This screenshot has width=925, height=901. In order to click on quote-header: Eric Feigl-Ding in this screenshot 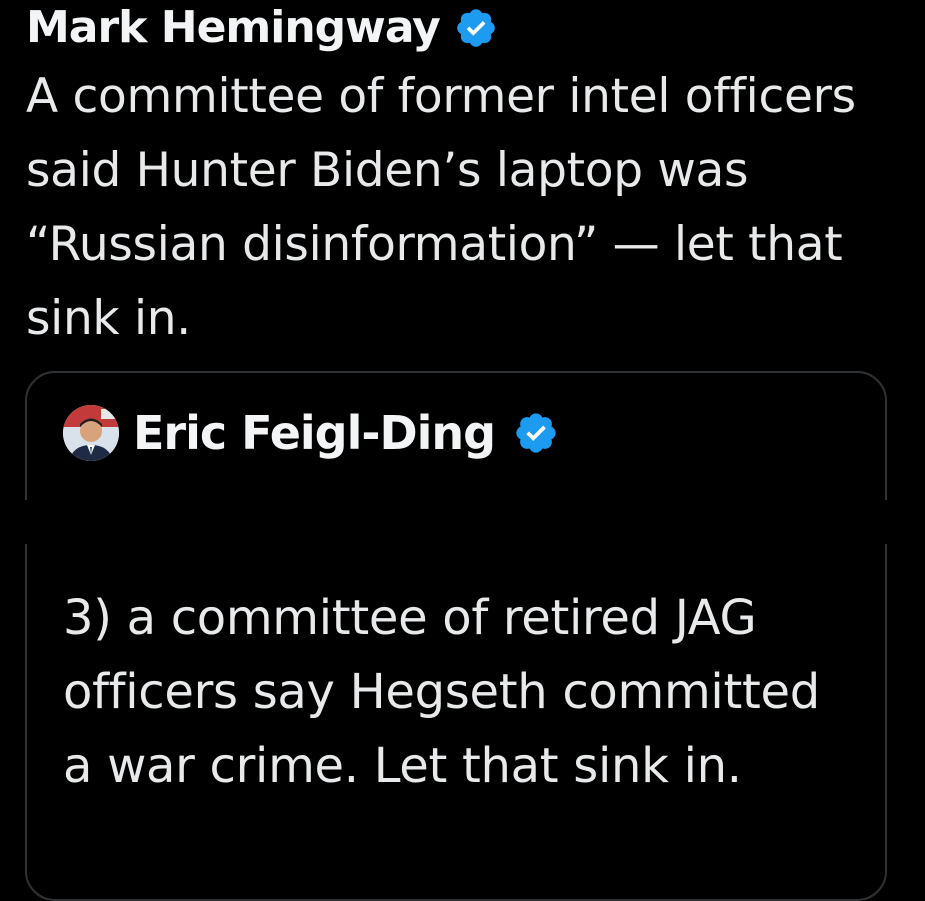, I will do `click(311, 433)`.